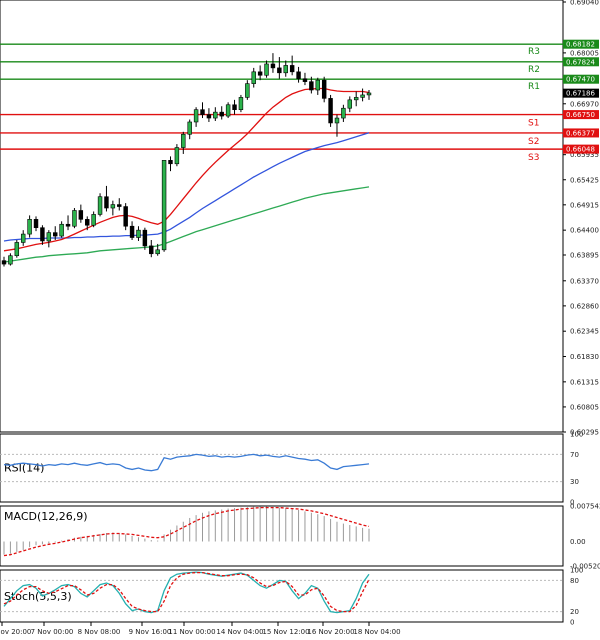 This screenshot has height=640, width=600. Describe the element at coordinates (574, 482) in the screenshot. I see `rsi-tick-label: 30` at that location.